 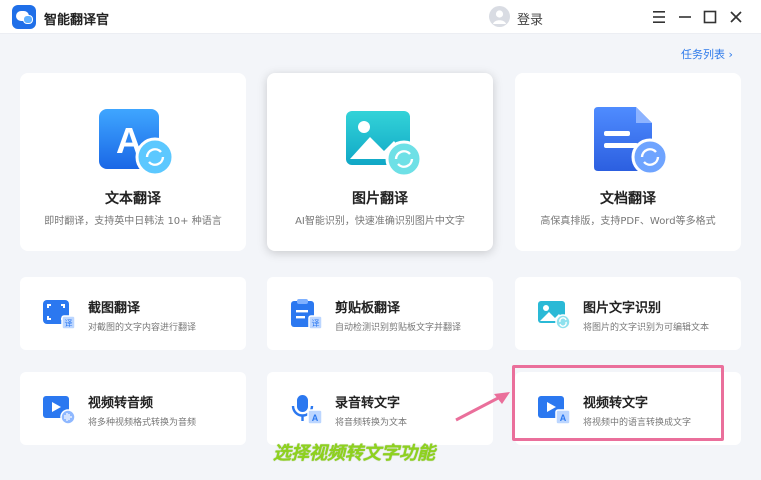 I want to click on document-translate-card: 文档翻译 高保真排版，支持PDF、Word等多格式, so click(x=628, y=162).